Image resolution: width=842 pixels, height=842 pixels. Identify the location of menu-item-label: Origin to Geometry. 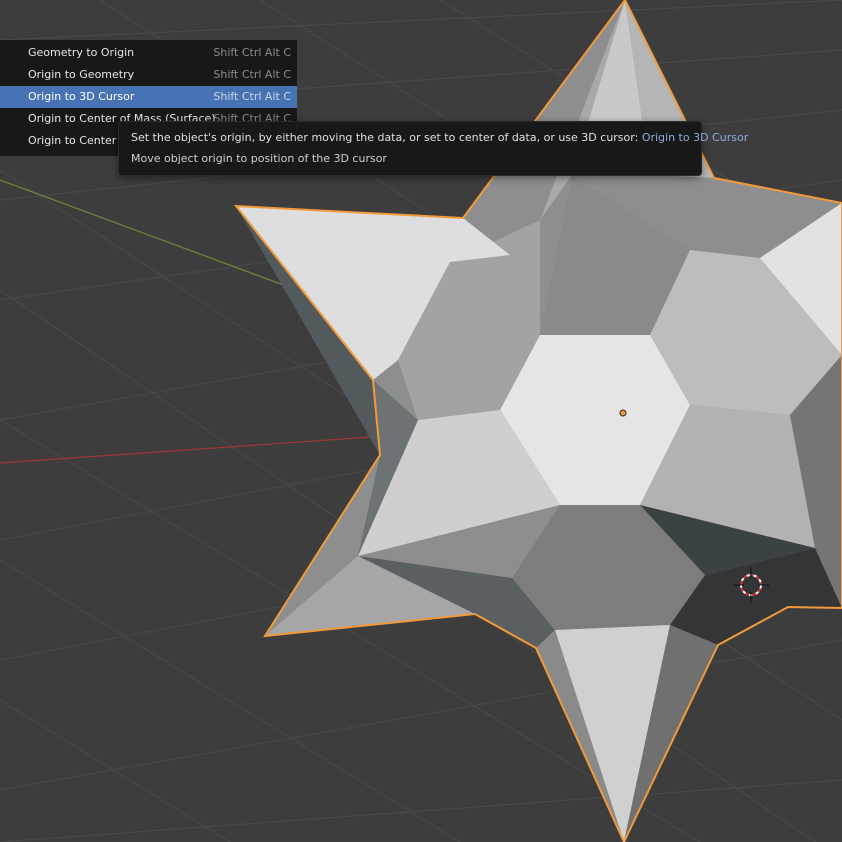
(81, 74).